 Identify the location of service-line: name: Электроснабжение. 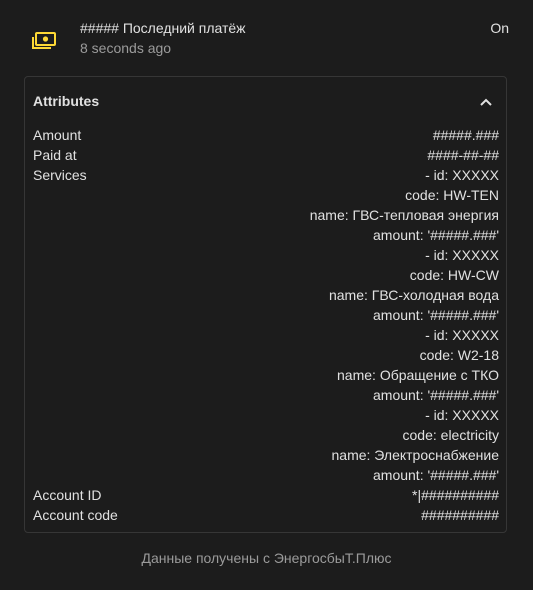
(415, 455).